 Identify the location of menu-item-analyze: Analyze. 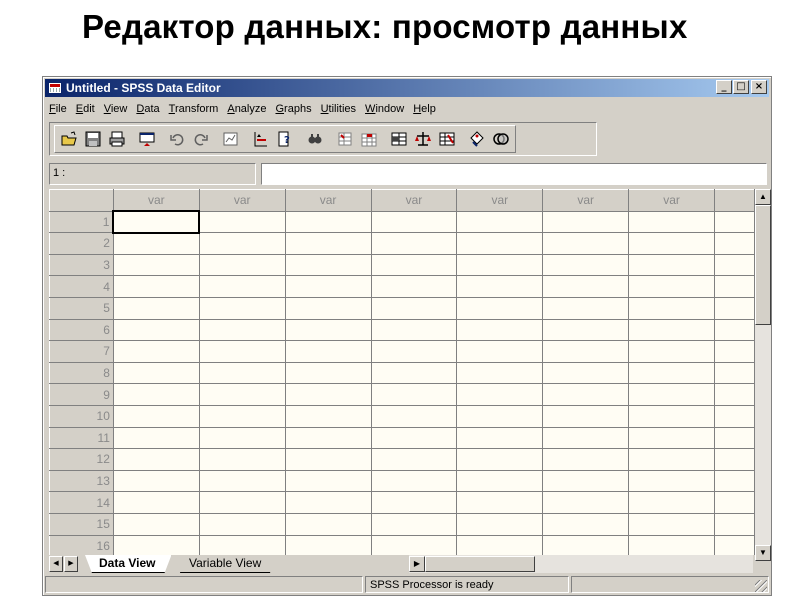
(247, 109).